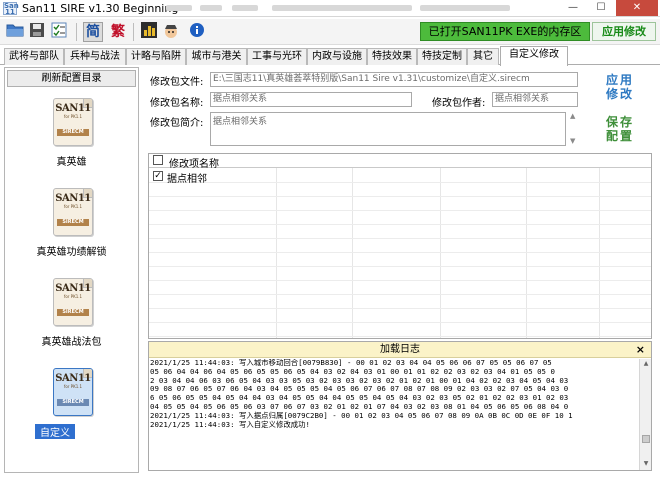 Image resolution: width=660 pixels, height=477 pixels. I want to click on file-label: 修改包文件:, so click(177, 82).